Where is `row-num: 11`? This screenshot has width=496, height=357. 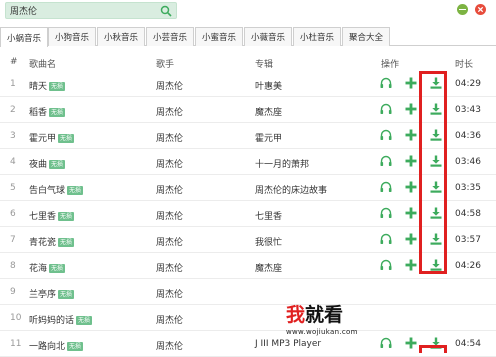 row-num: 11 is located at coordinates (16, 344).